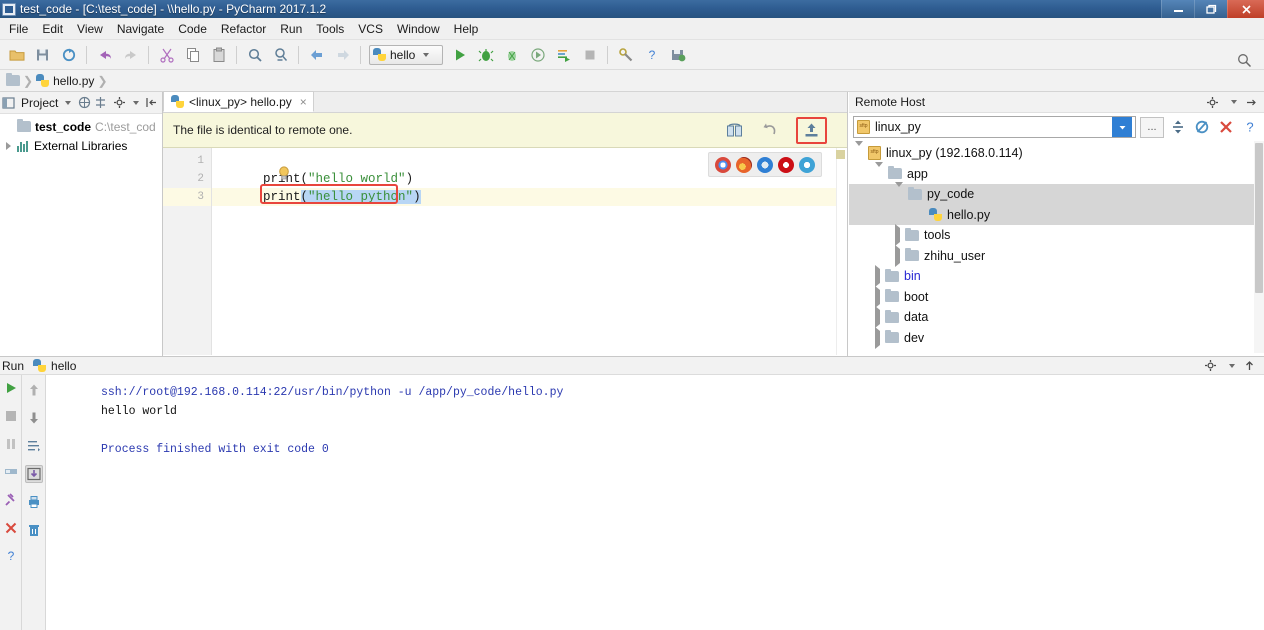  Describe the element at coordinates (238, 101) in the screenshot. I see `editor-tab-hello-py: <linux_py> hello.py ×` at that location.